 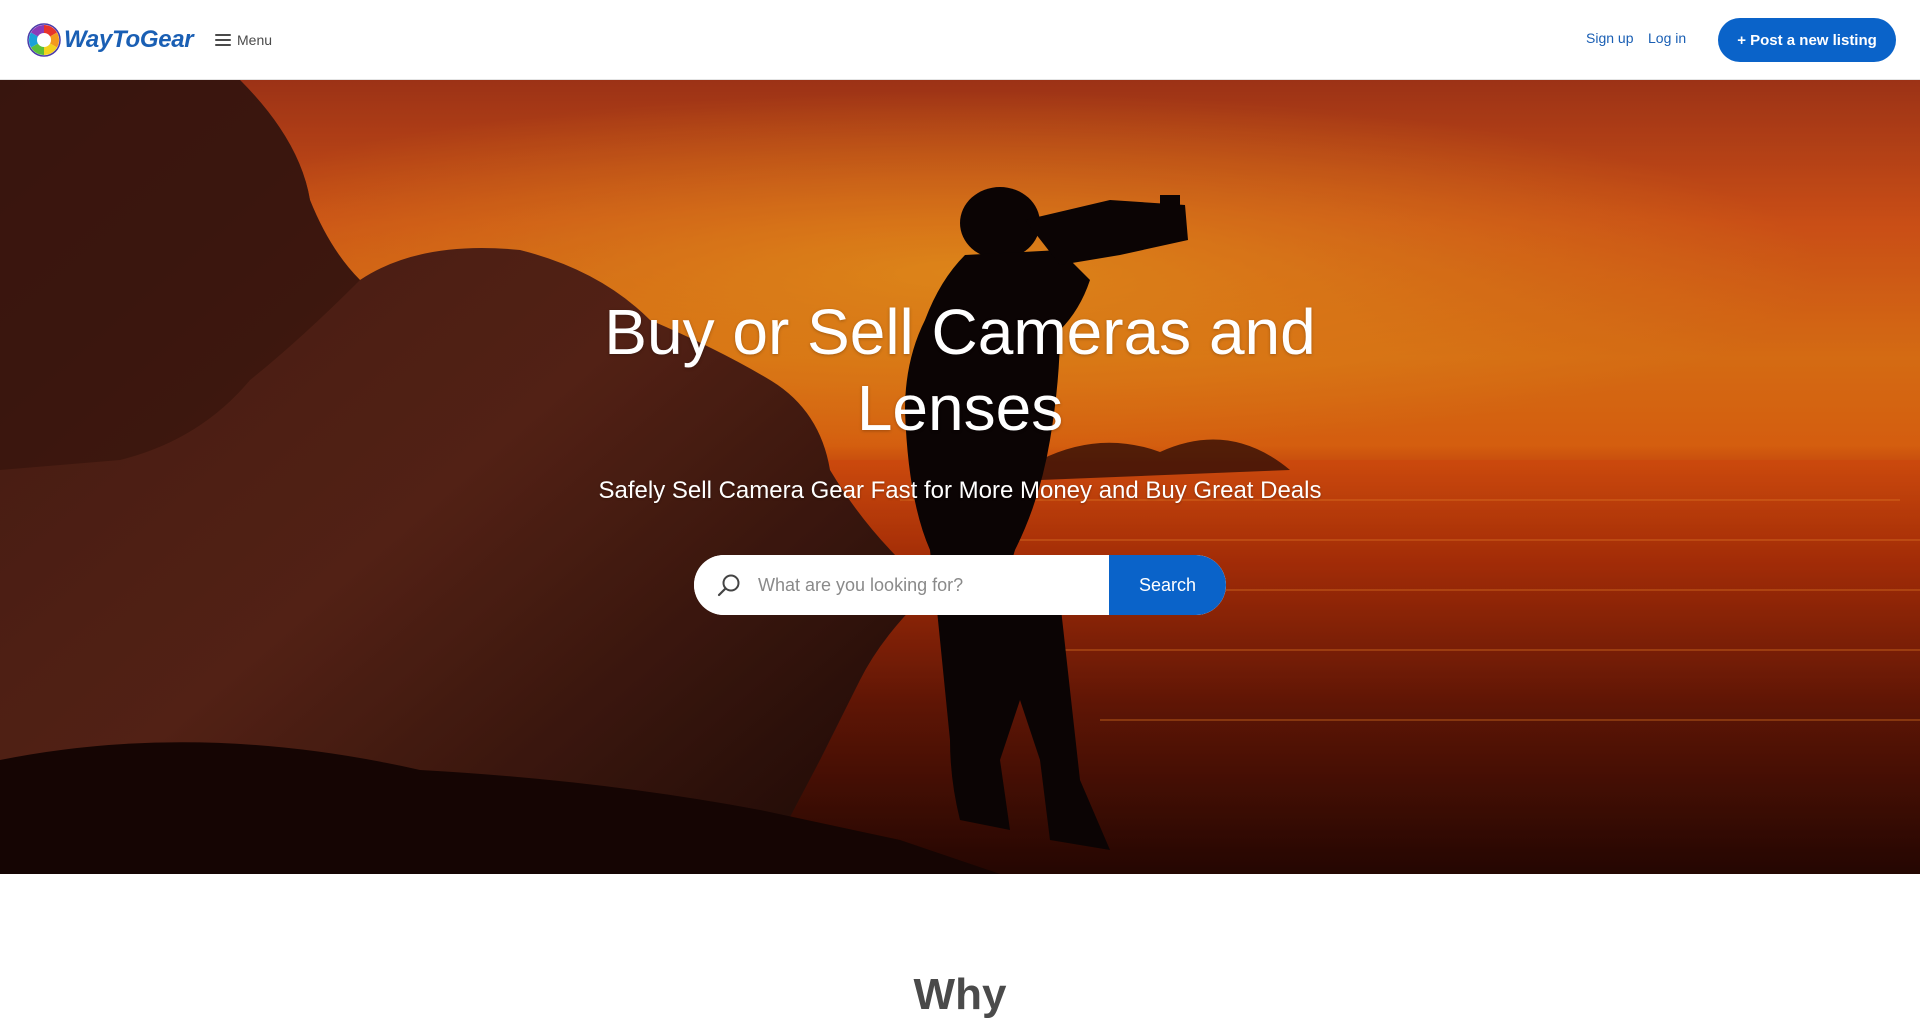 What do you see at coordinates (1667, 38) in the screenshot?
I see `login-link: Log in` at bounding box center [1667, 38].